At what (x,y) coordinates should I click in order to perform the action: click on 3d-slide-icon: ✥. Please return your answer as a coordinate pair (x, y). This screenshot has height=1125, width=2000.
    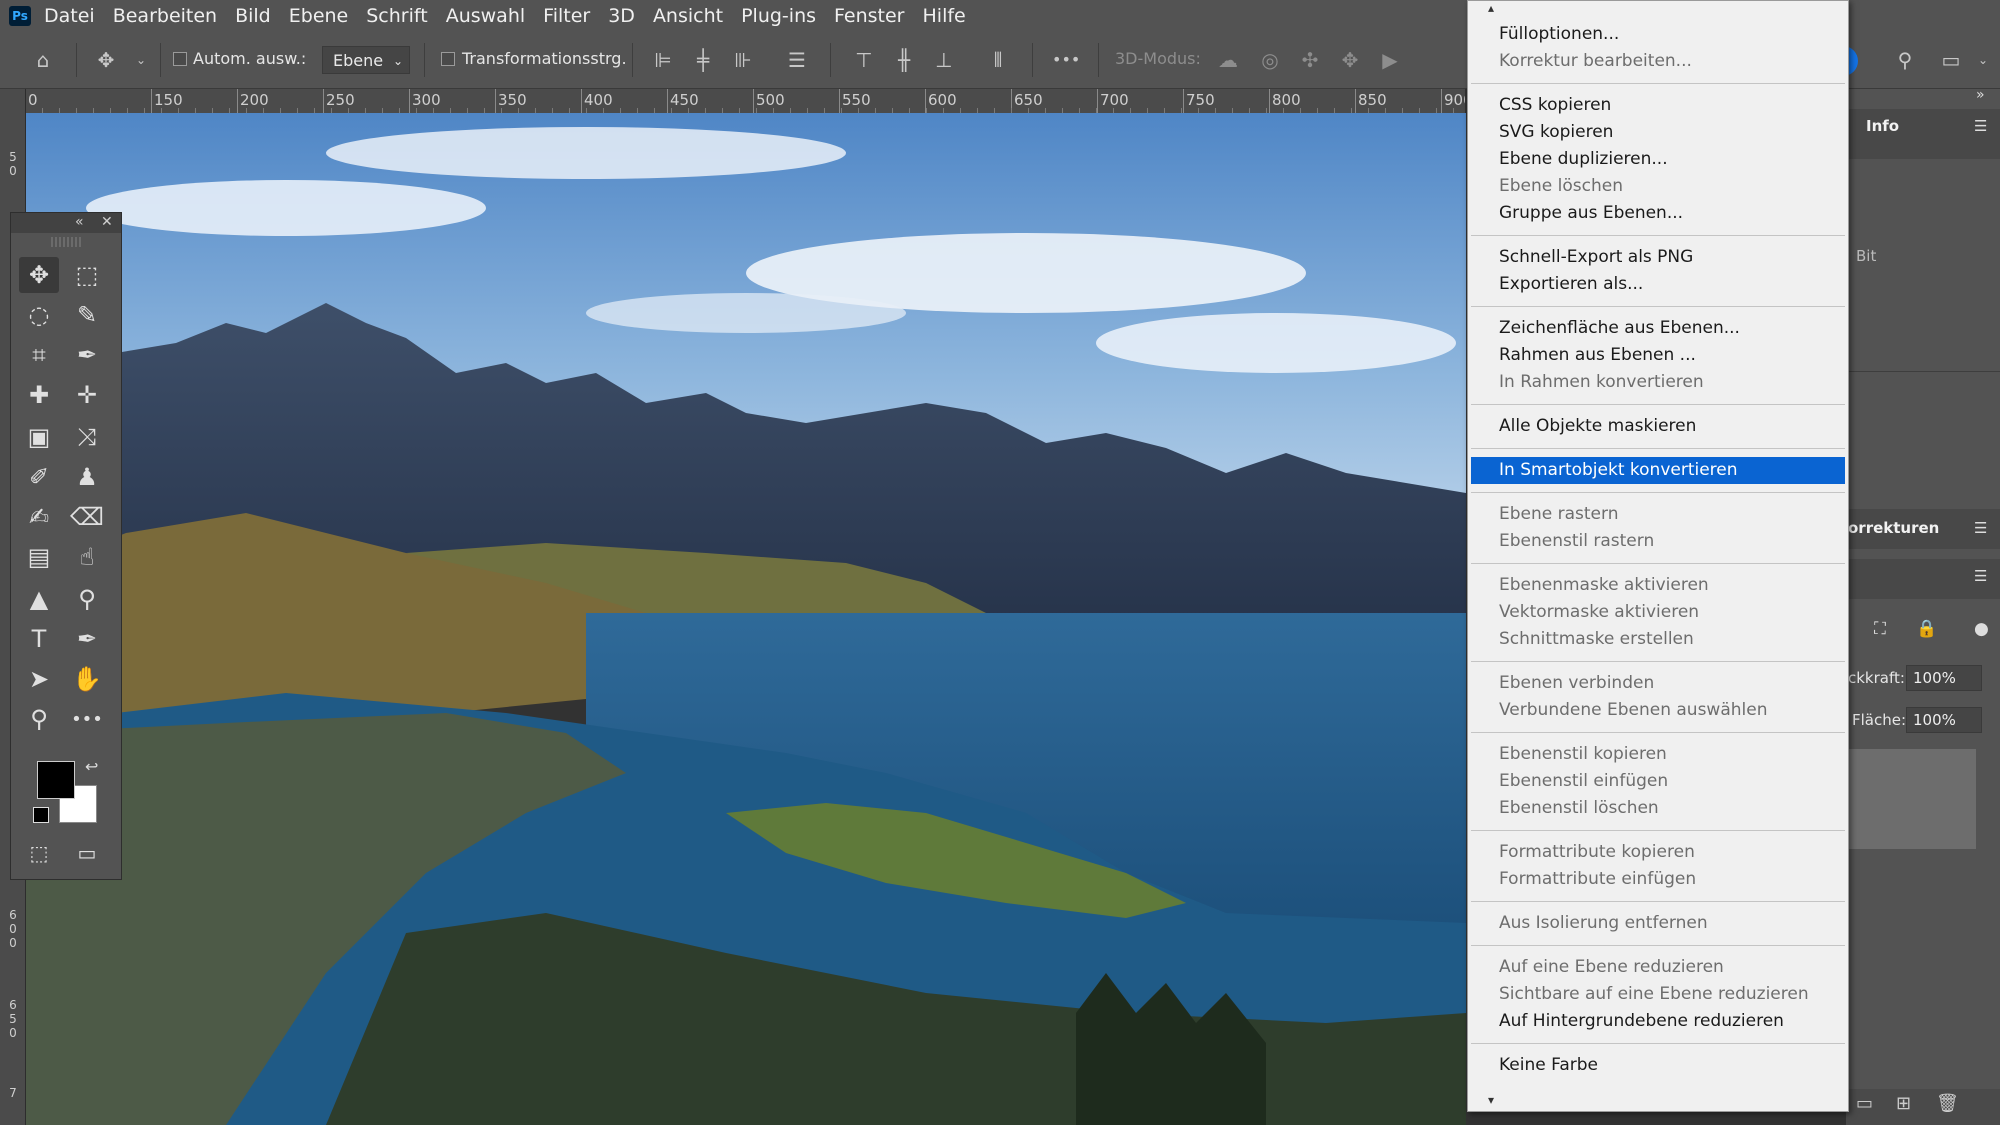
    Looking at the image, I should click on (1350, 60).